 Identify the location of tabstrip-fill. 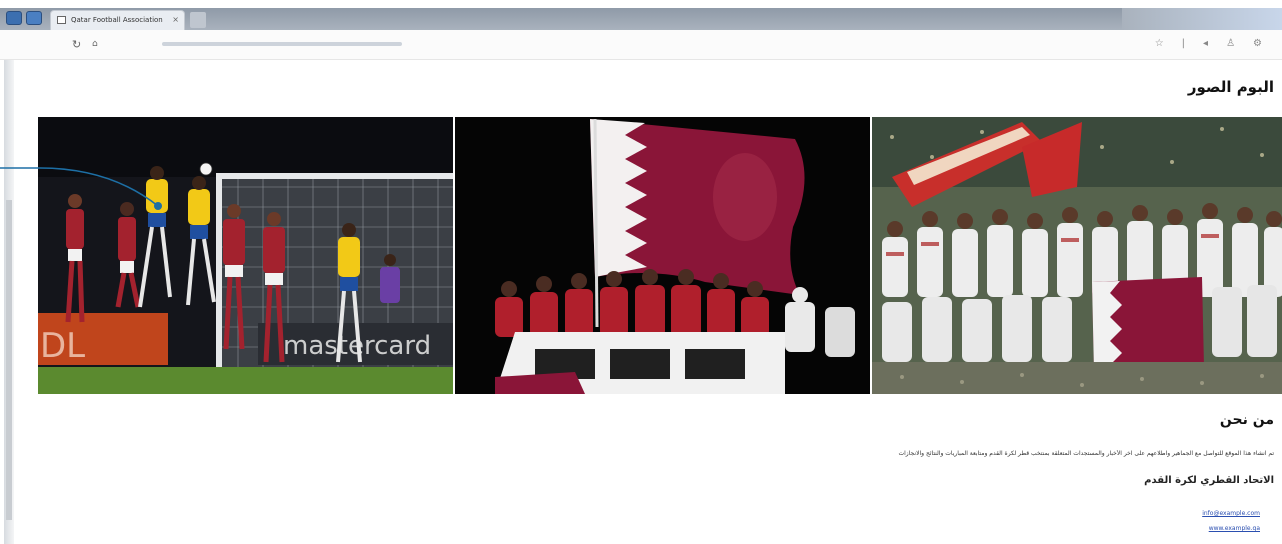
(1202, 19).